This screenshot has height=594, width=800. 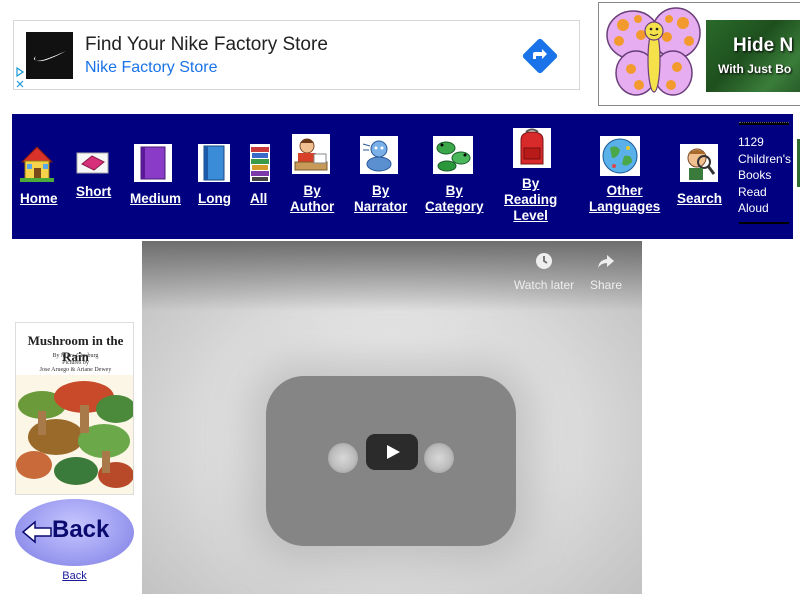 What do you see at coordinates (699, 163) in the screenshot?
I see `magnifier-kid-icon` at bounding box center [699, 163].